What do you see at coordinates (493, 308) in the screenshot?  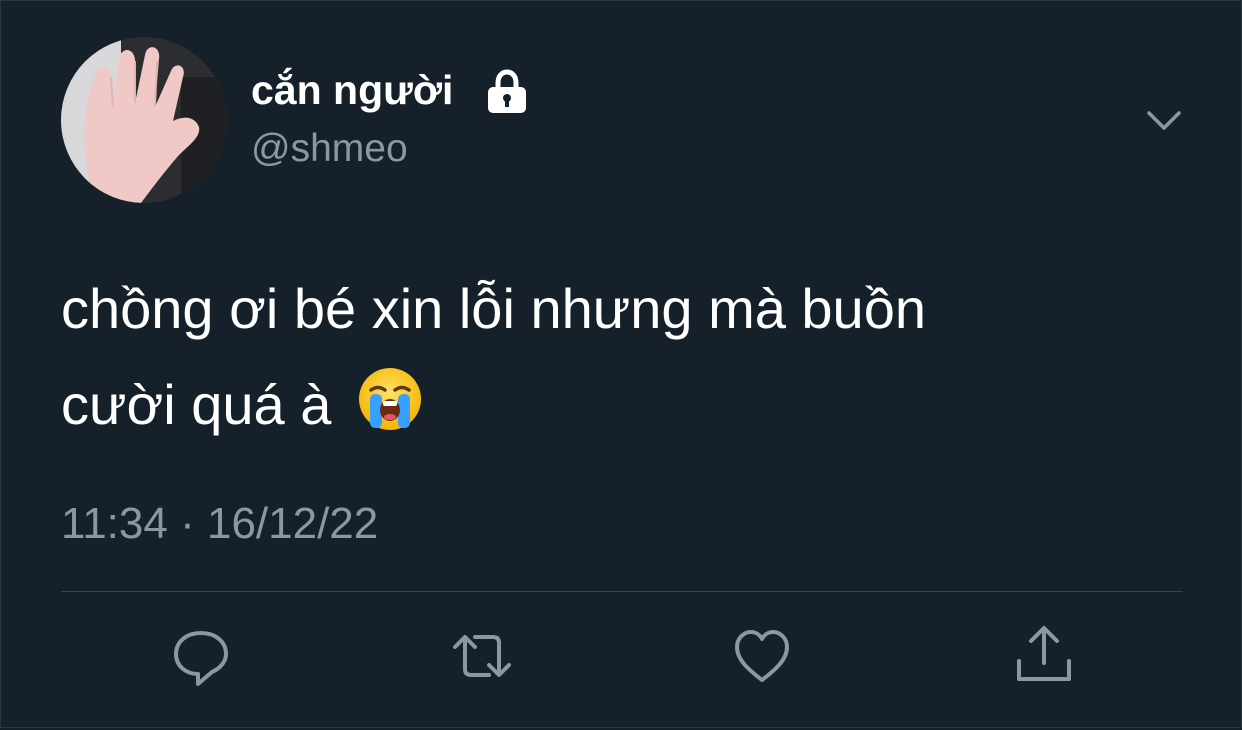 I see `tweet-text-line-1: chồng ơi bé xin lỗi nhưng mà buồn` at bounding box center [493, 308].